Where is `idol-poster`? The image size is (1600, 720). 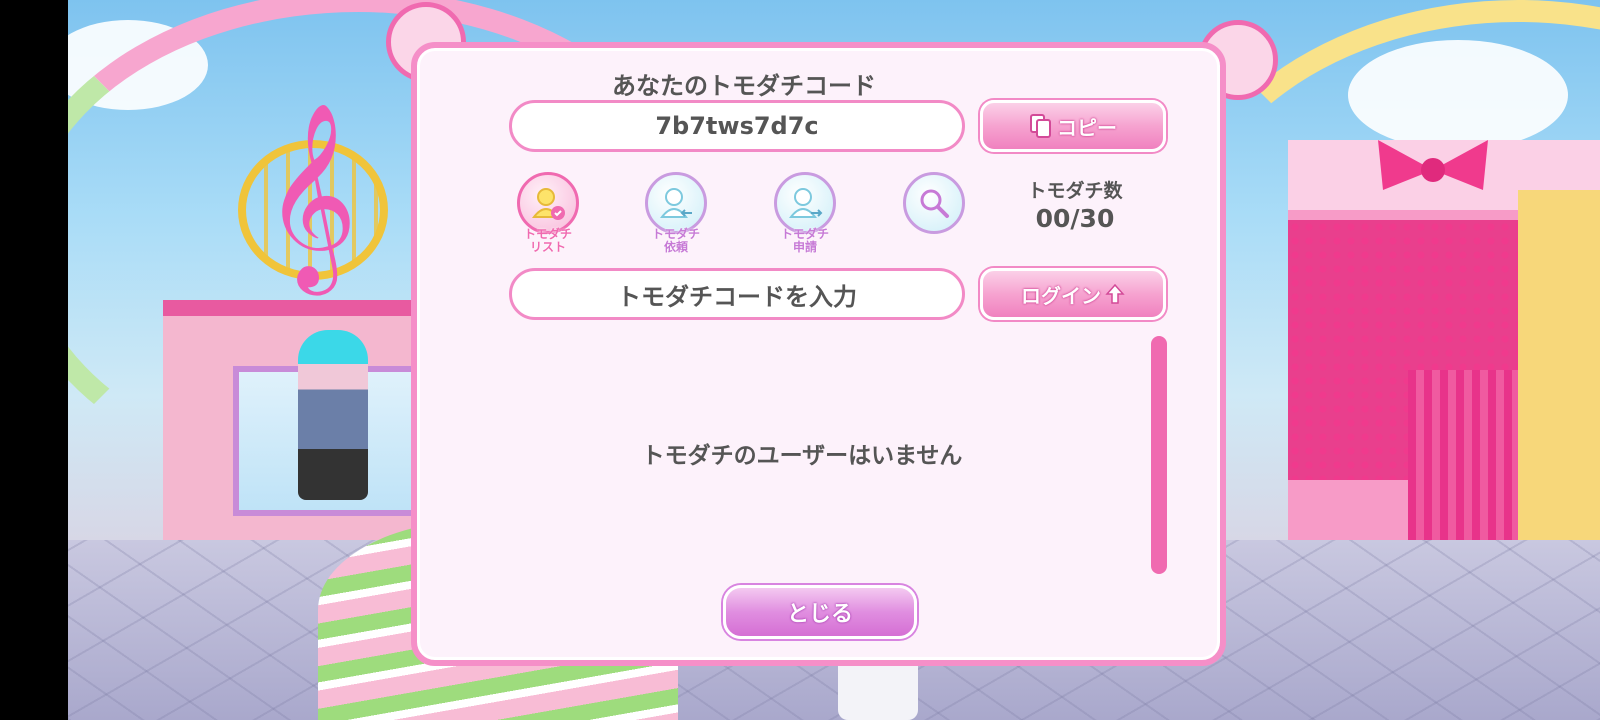
idol-poster is located at coordinates (333, 415).